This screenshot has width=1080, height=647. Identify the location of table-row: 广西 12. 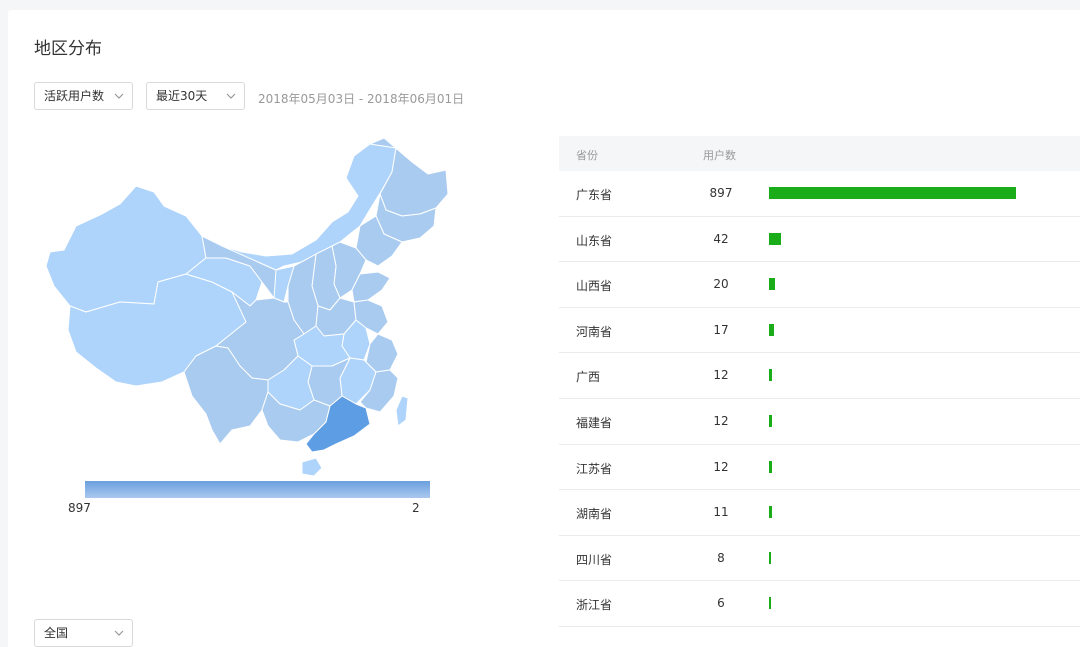
(819, 376).